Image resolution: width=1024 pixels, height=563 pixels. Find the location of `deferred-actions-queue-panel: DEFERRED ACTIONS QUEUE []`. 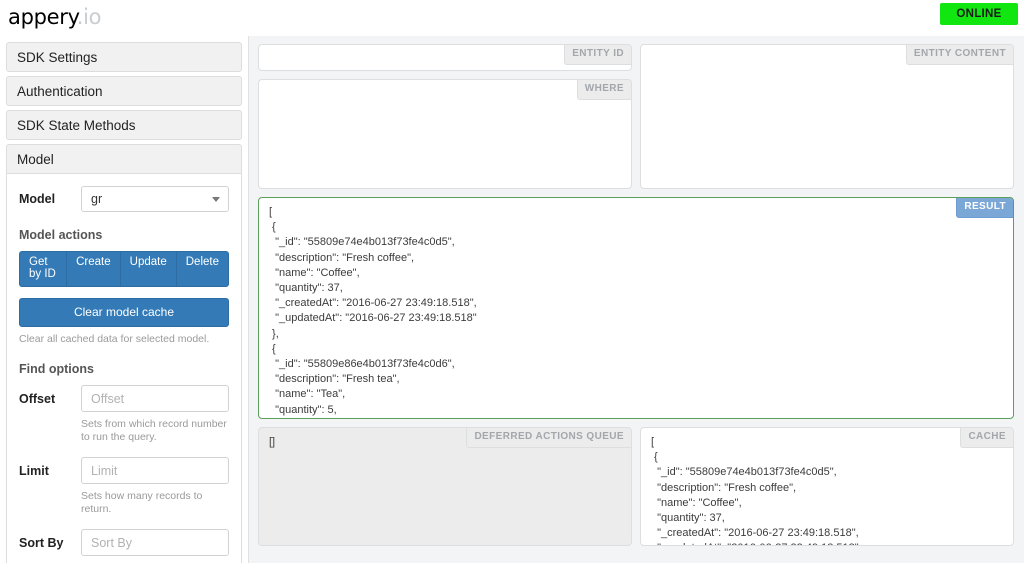

deferred-actions-queue-panel: DEFERRED ACTIONS QUEUE [] is located at coordinates (445, 486).